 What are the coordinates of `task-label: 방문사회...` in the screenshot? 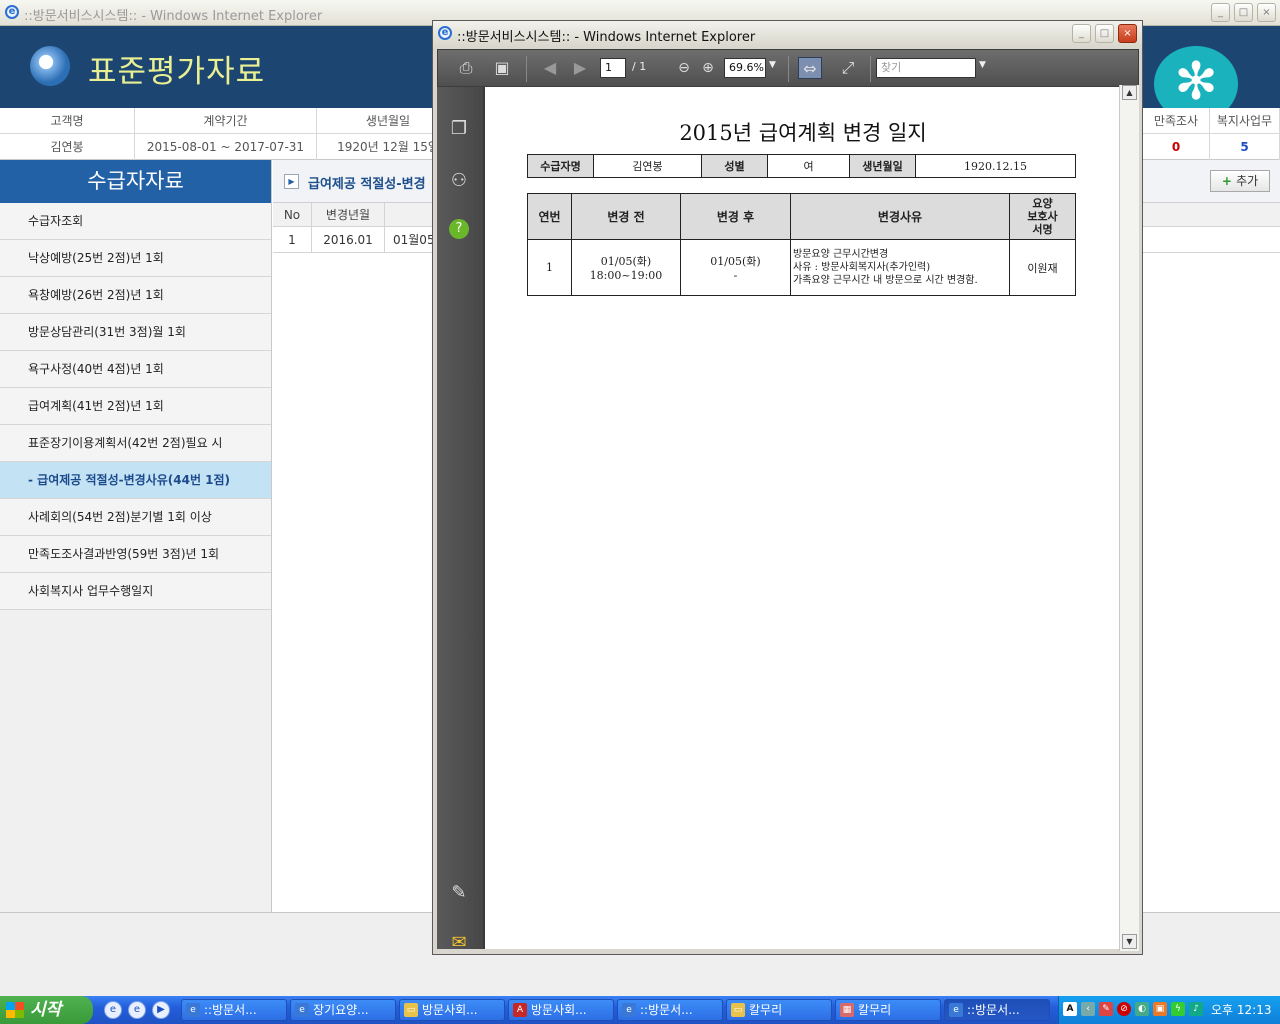 It's located at (450, 1010).